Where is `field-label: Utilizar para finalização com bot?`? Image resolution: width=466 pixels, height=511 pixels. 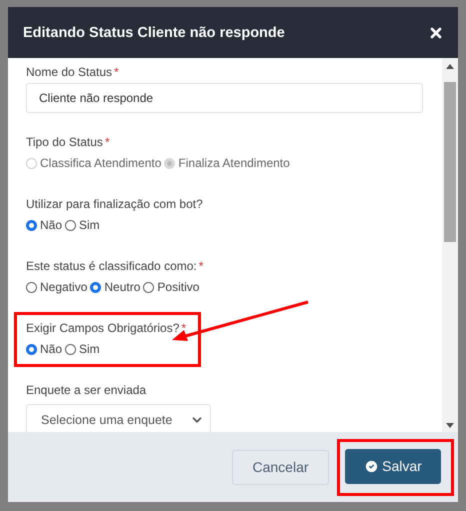
field-label: Utilizar para finalização com bot? is located at coordinates (114, 204).